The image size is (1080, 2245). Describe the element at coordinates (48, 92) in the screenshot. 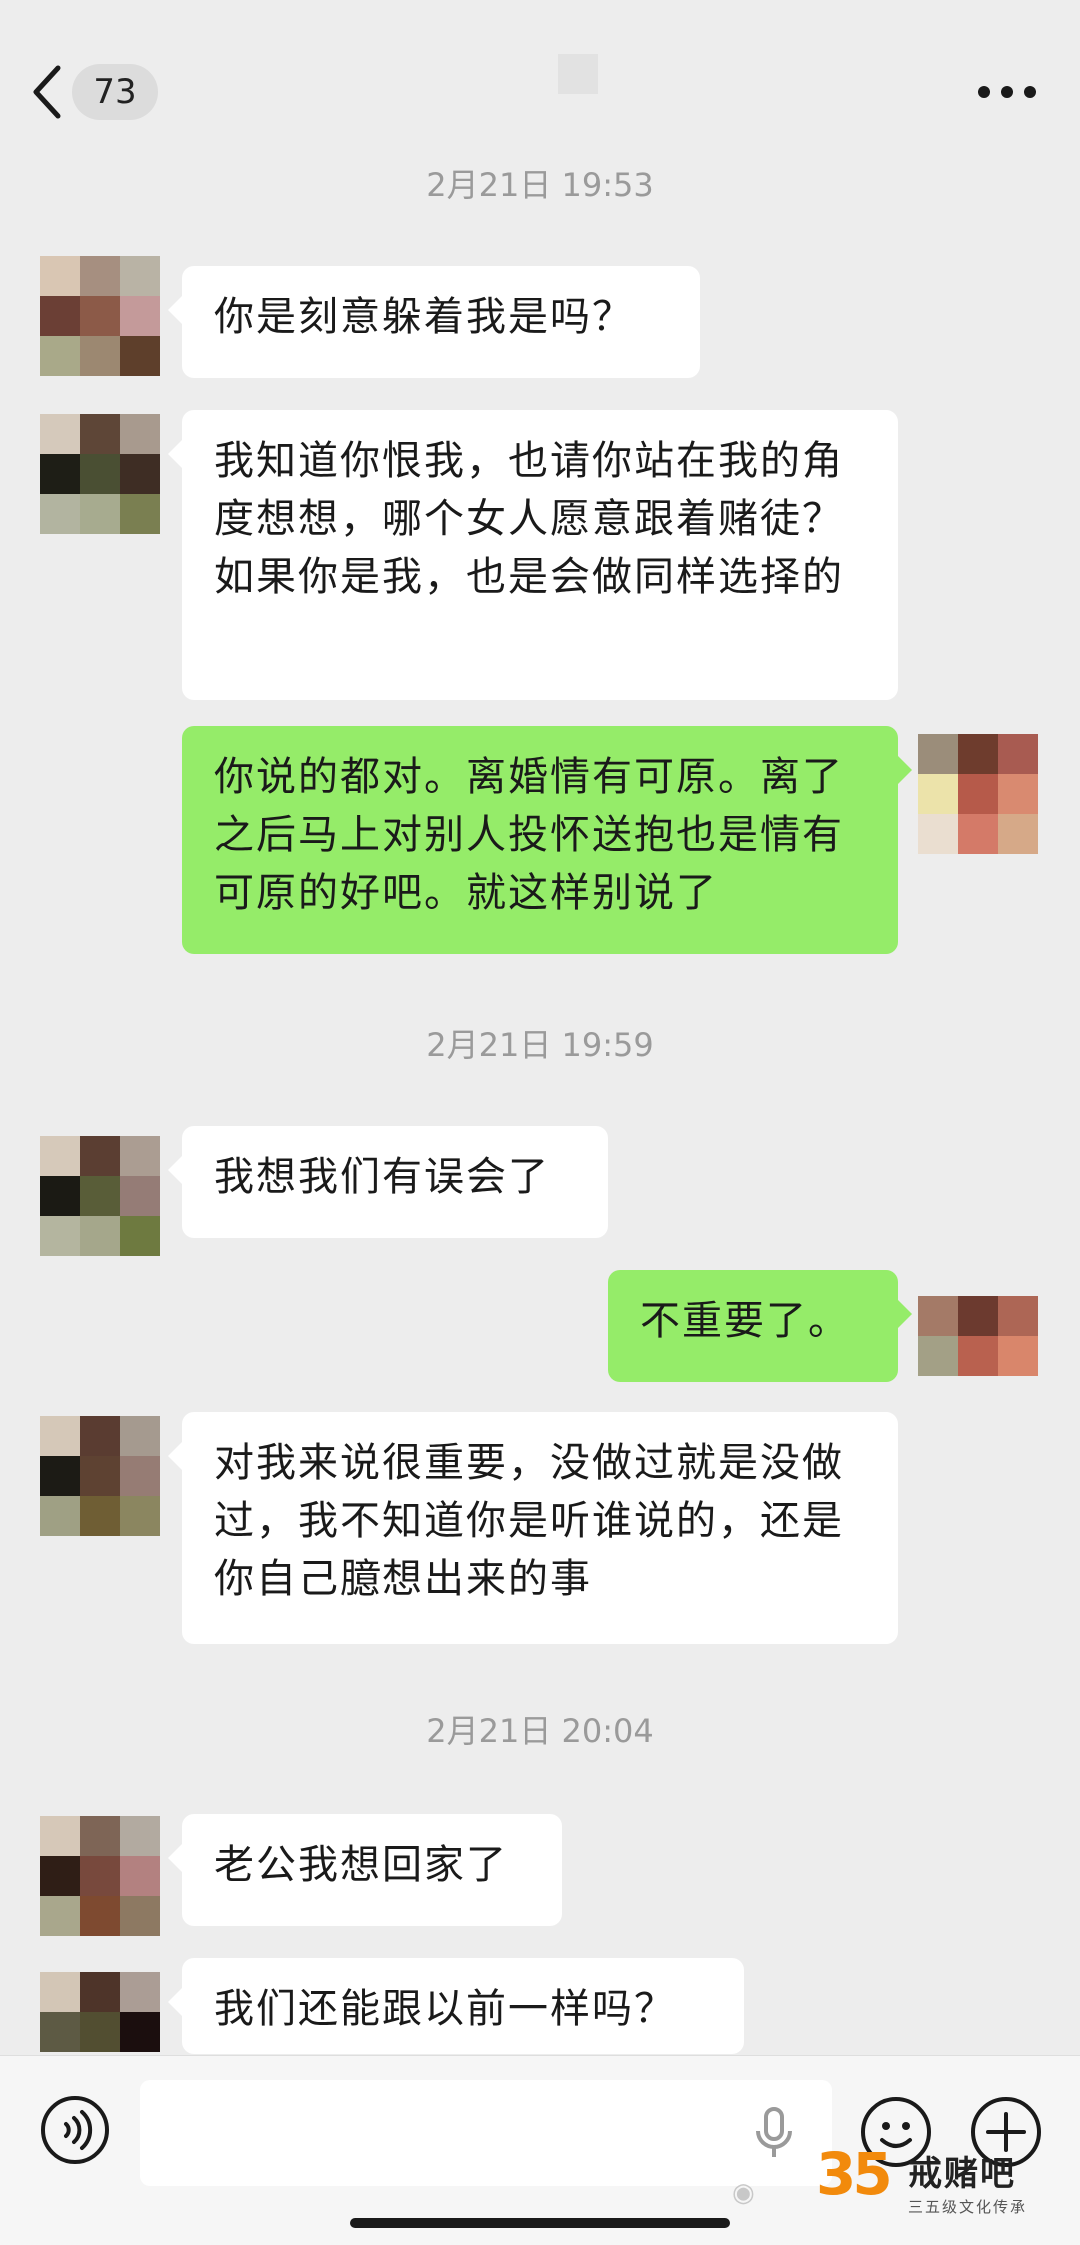

I see `chevron-left-icon` at that location.